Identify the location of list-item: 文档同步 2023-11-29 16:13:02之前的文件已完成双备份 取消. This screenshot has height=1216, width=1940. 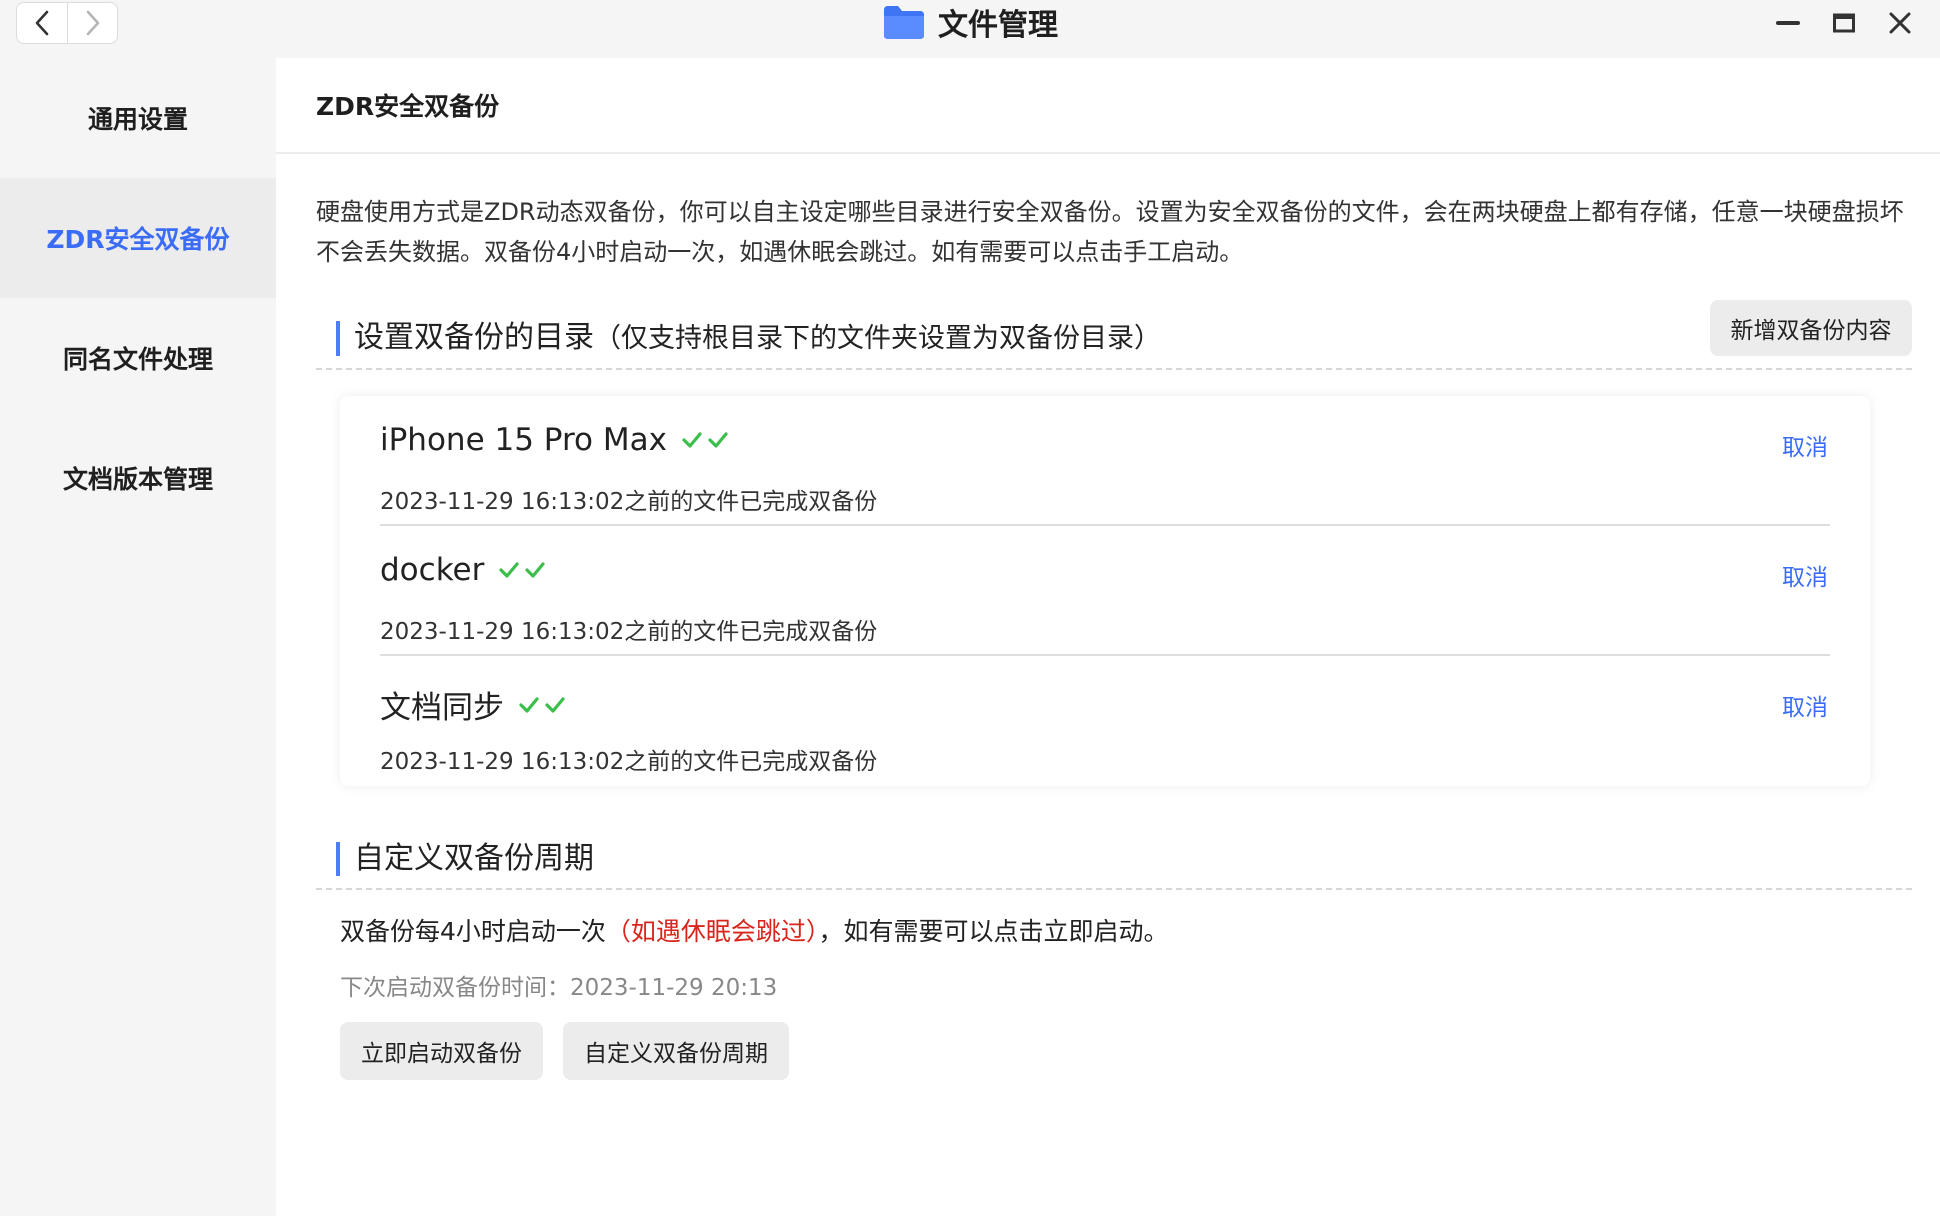
(1105, 721).